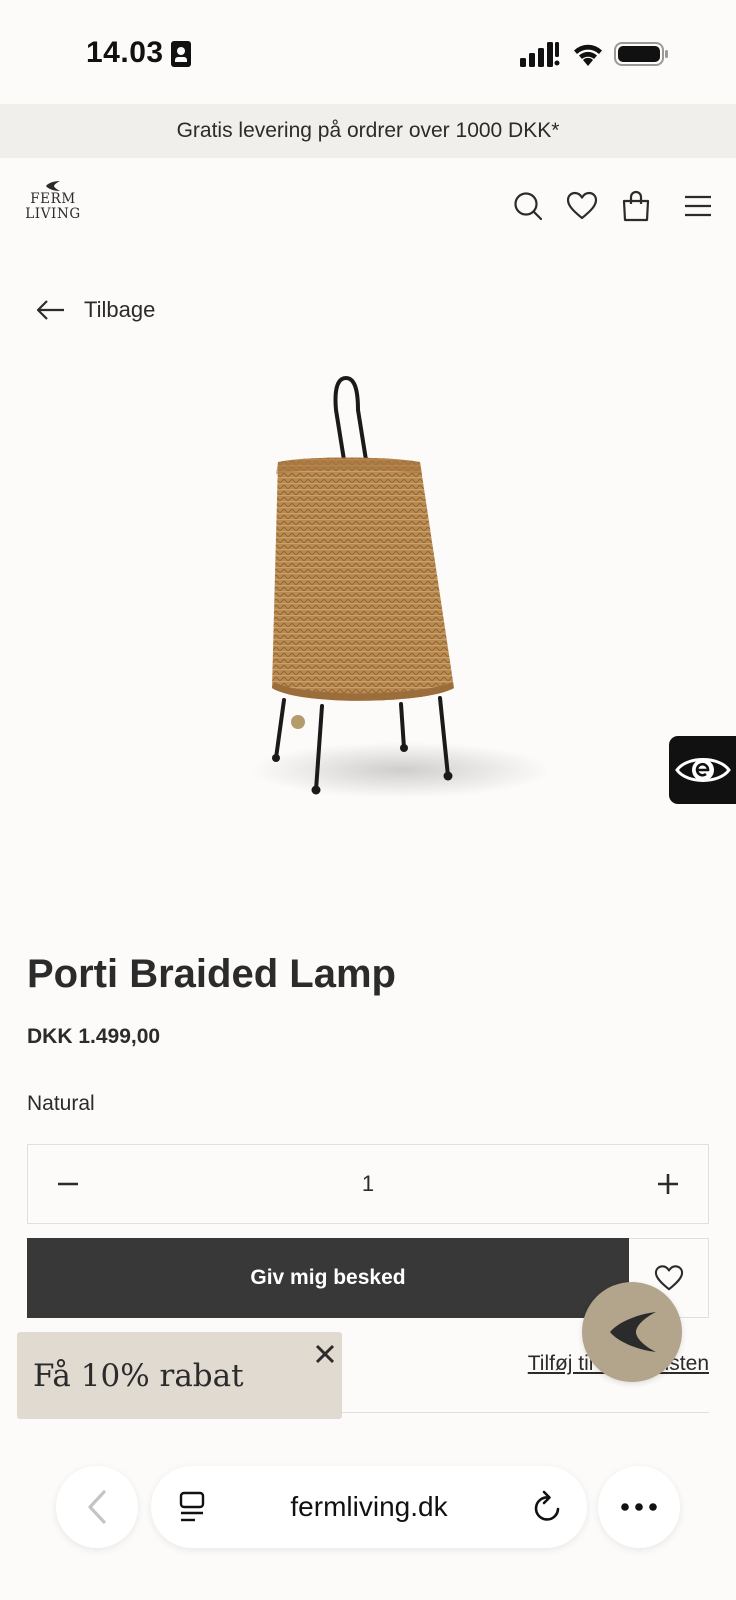 Image resolution: width=736 pixels, height=1600 pixels. I want to click on discount-popup: Få 10% rabat, so click(179, 1375).